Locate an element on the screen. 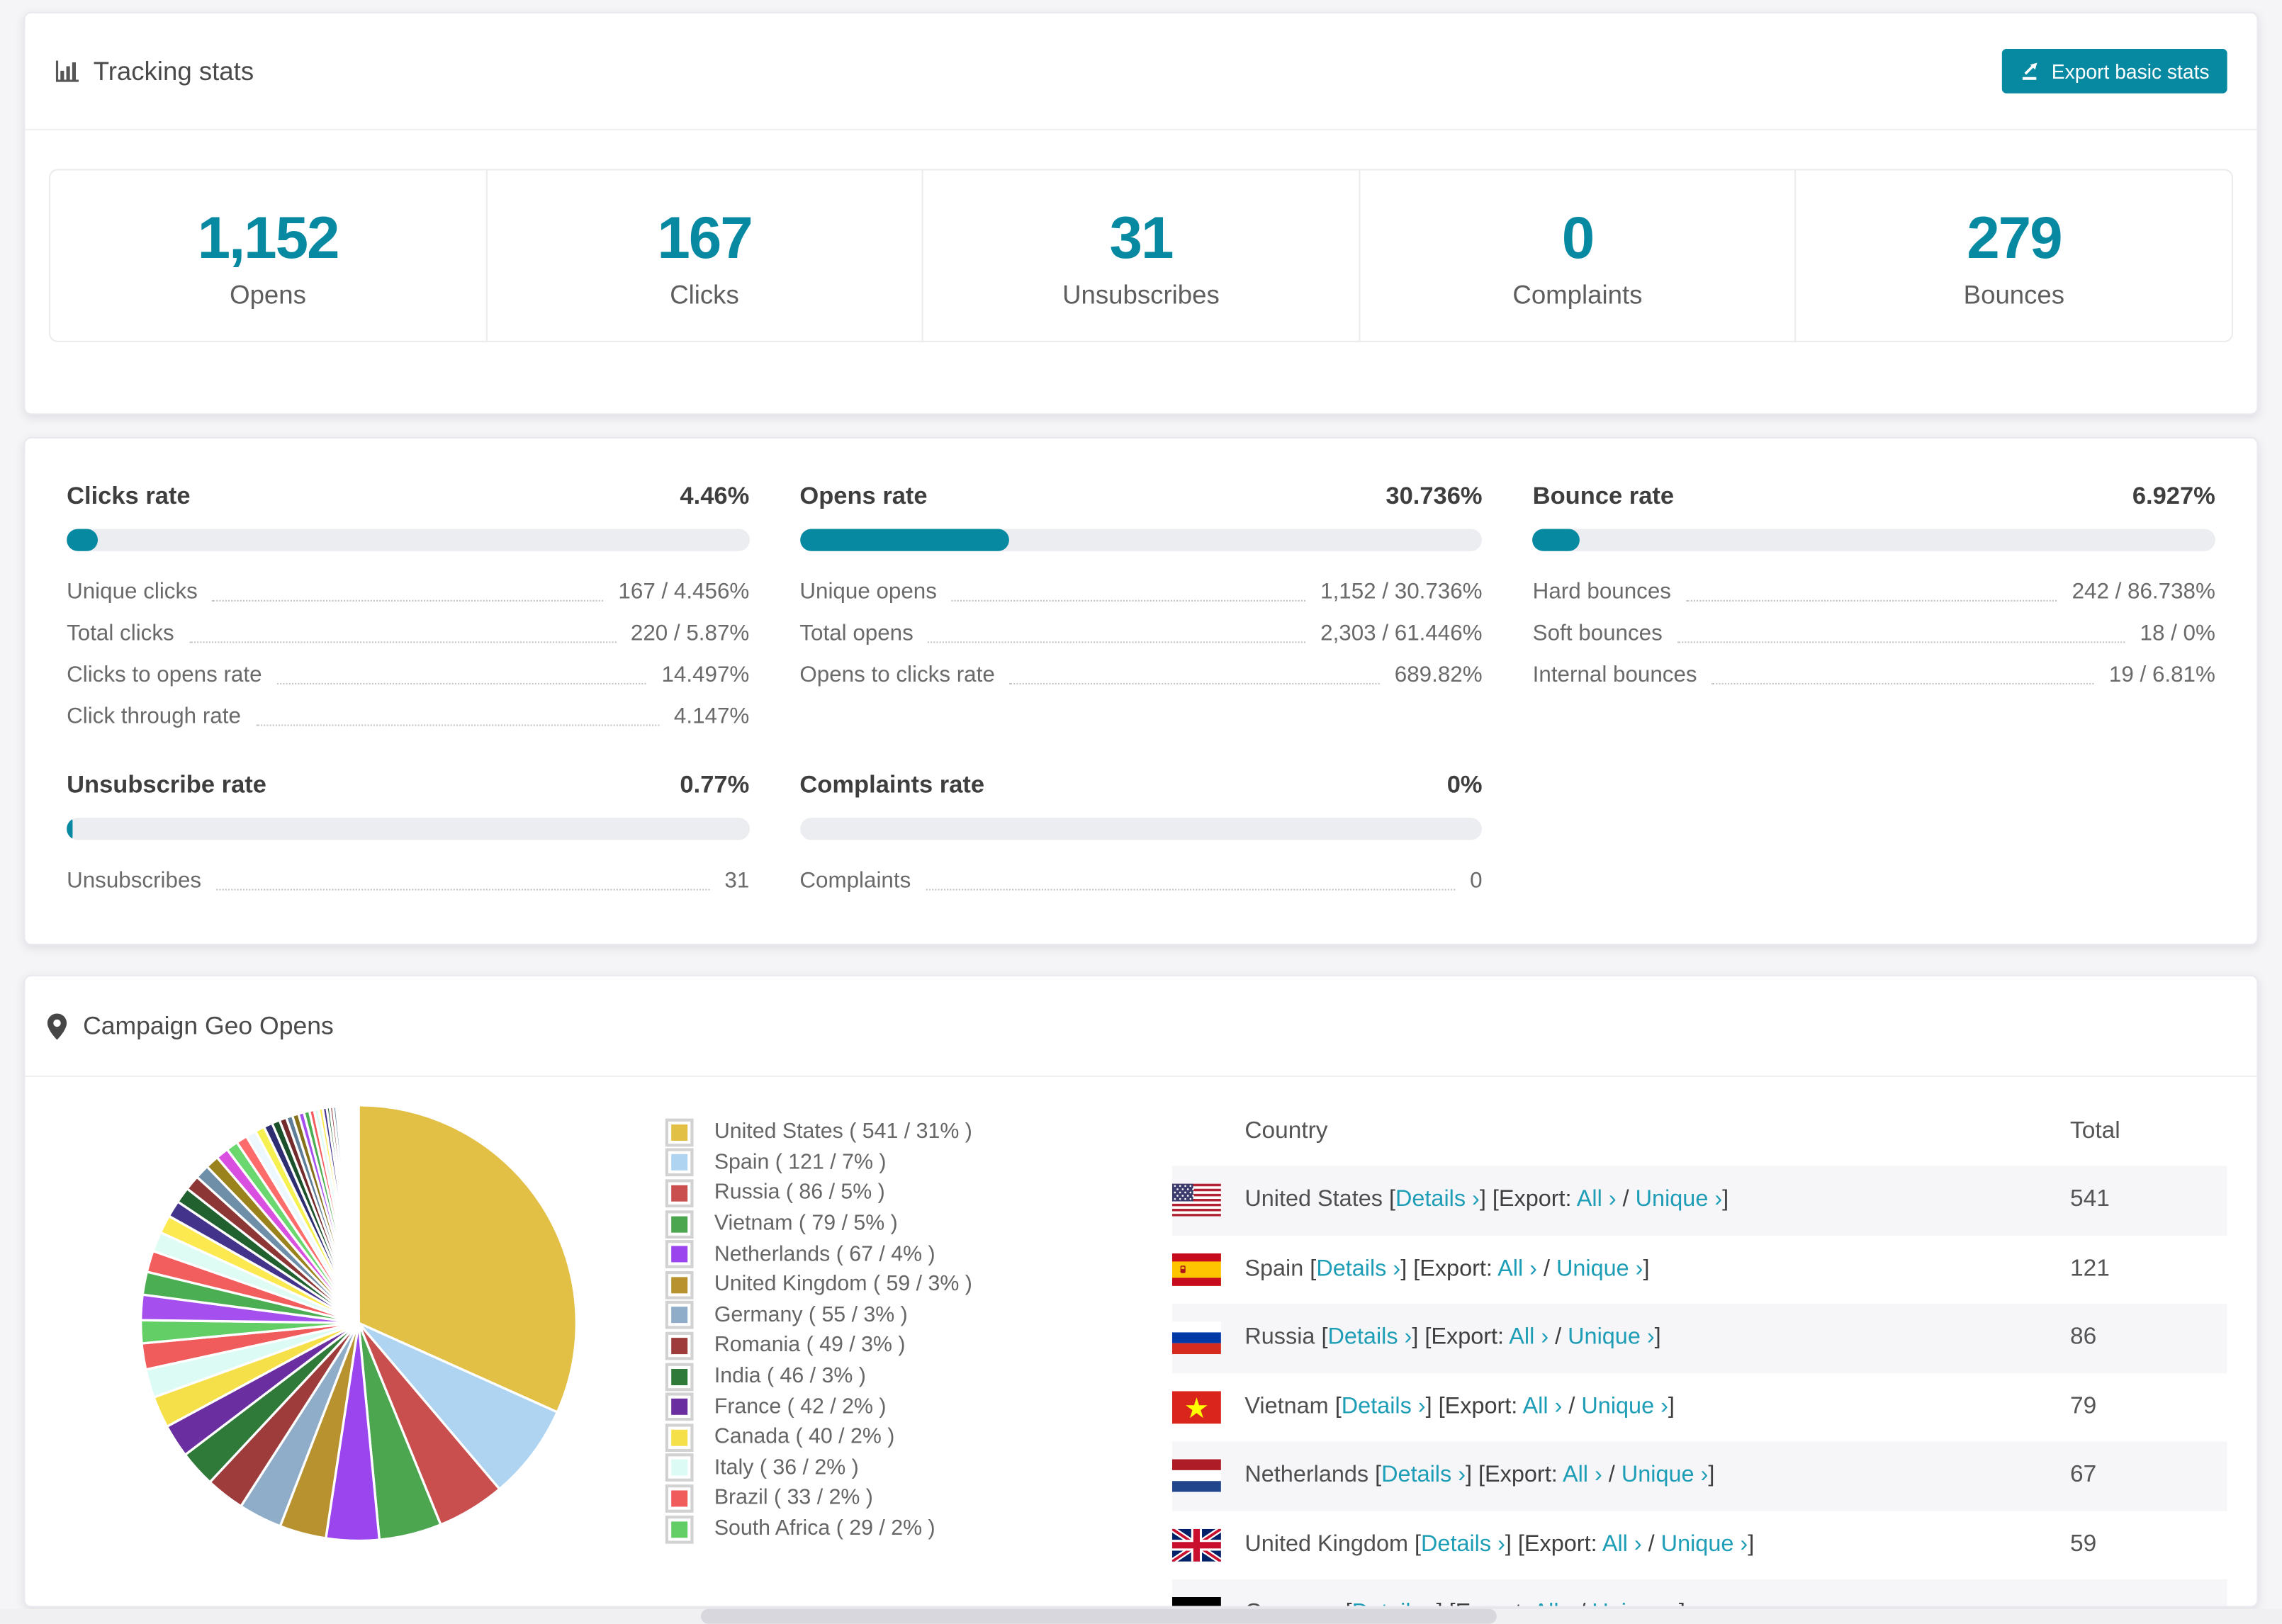  rate-detail-row: Total clicks 220 / 5.87% is located at coordinates (408, 635).